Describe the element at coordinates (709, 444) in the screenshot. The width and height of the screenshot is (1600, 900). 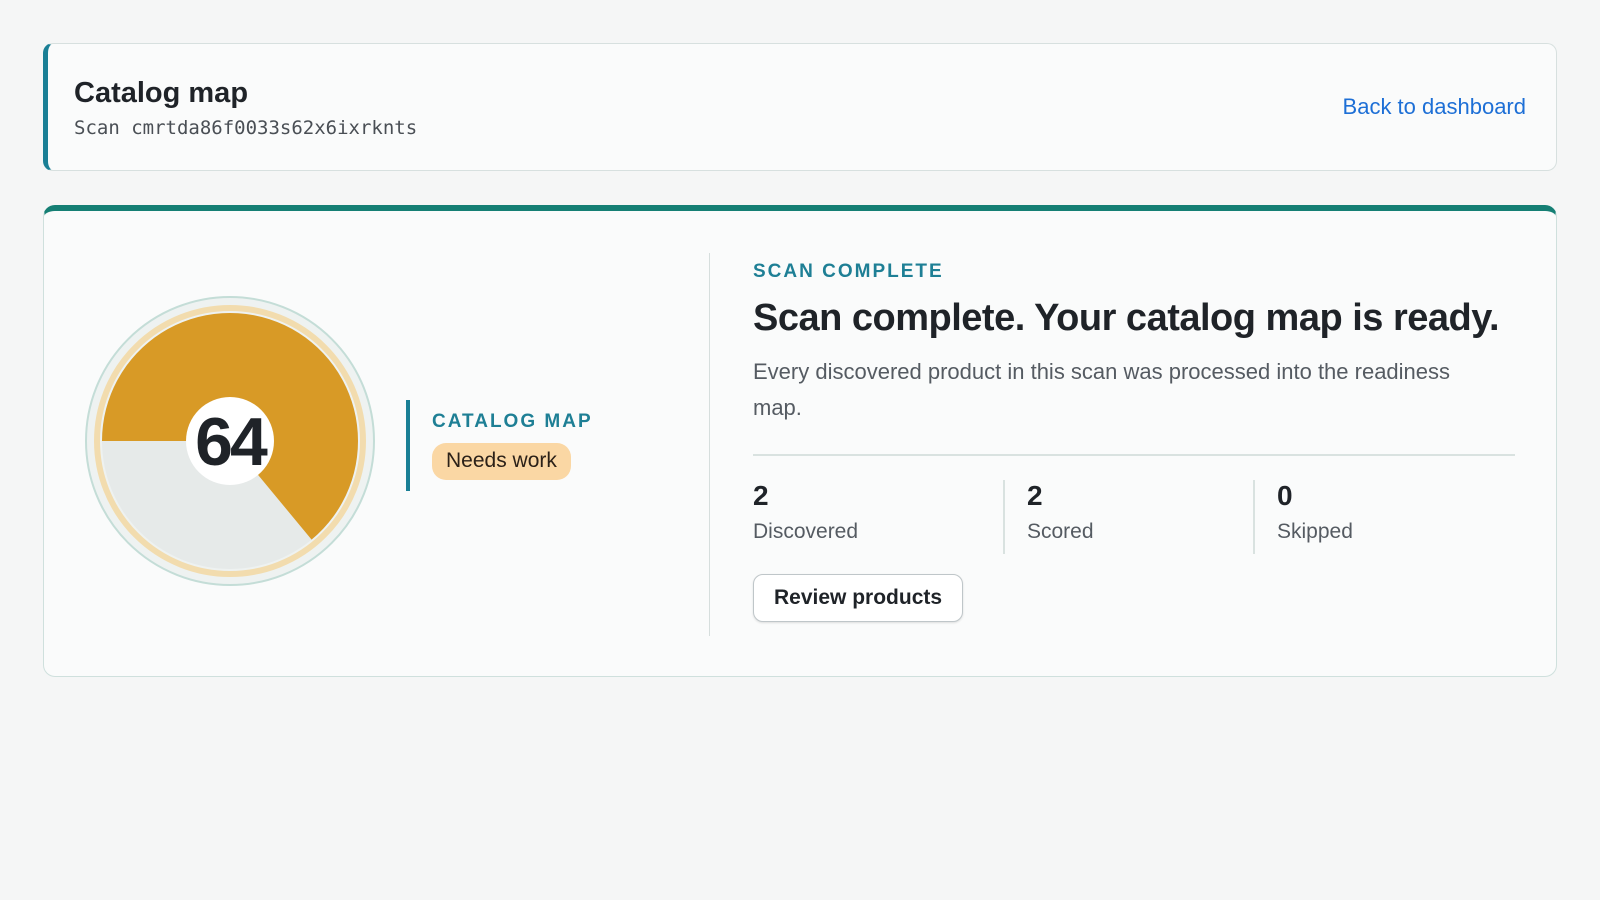
I see `panel-divider` at that location.